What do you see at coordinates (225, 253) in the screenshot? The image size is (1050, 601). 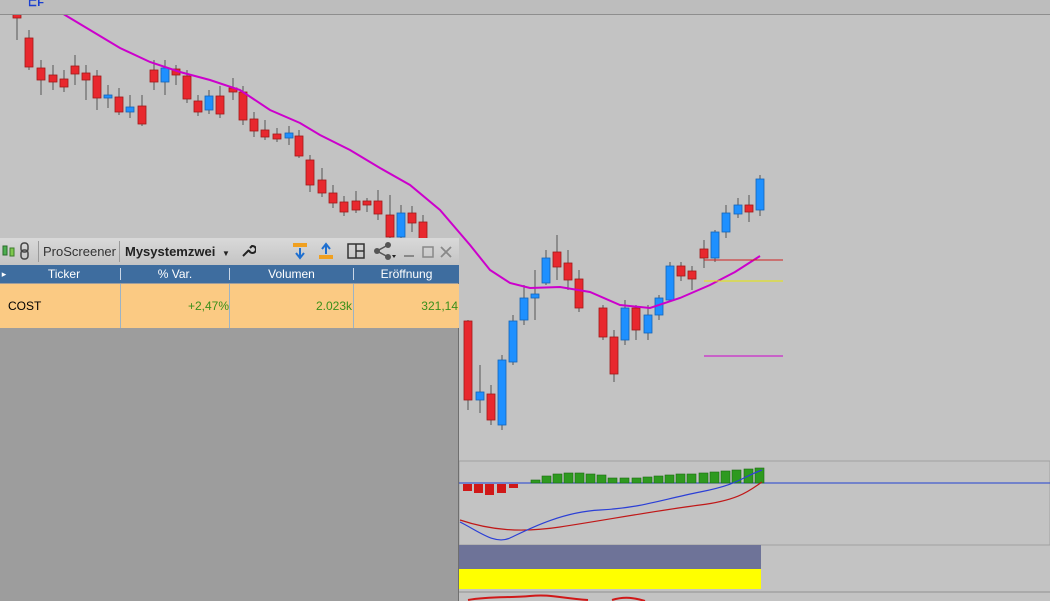 I see `chevron-down-icon: ▼` at bounding box center [225, 253].